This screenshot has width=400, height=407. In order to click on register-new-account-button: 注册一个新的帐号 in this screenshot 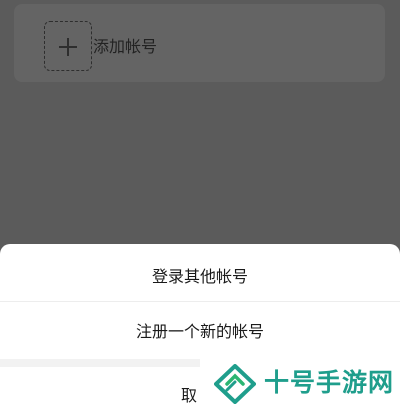, I will do `click(200, 332)`.